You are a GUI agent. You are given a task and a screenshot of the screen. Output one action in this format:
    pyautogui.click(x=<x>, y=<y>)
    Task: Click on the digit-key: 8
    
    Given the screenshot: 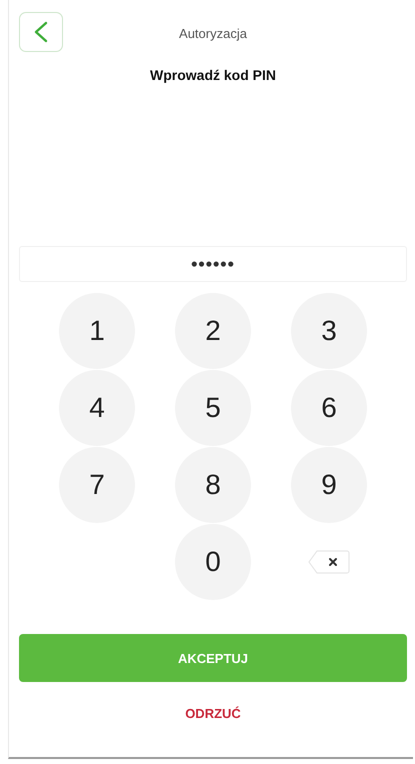 What is the action you would take?
    pyautogui.click(x=213, y=485)
    